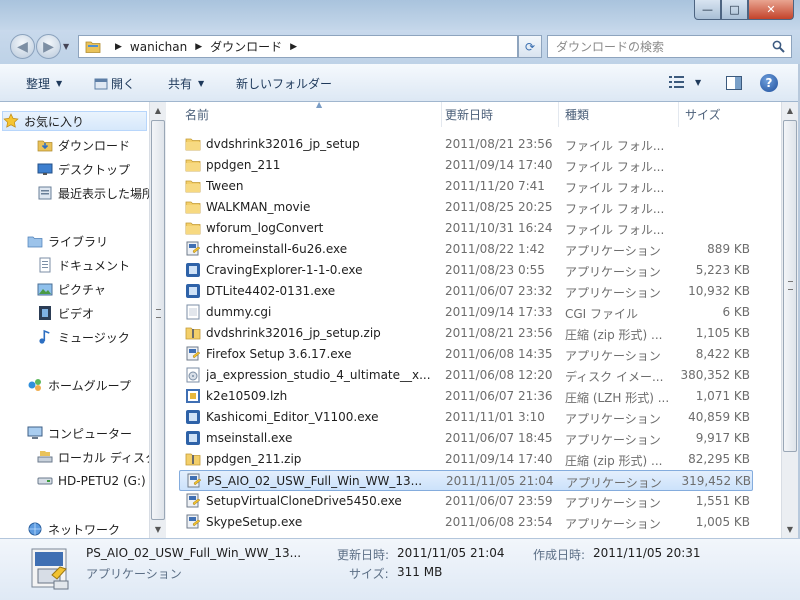 Image resolution: width=800 pixels, height=600 pixels. What do you see at coordinates (44, 83) in the screenshot?
I see `organize-button: 整理 ▼` at bounding box center [44, 83].